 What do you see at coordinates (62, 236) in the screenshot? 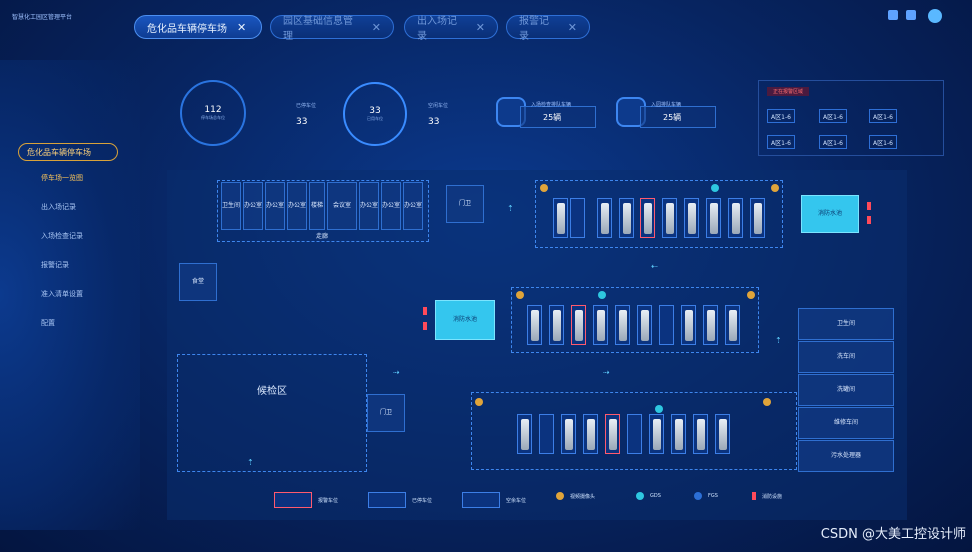
I see `sidebar-item-inspection: 入场检查记录` at bounding box center [62, 236].